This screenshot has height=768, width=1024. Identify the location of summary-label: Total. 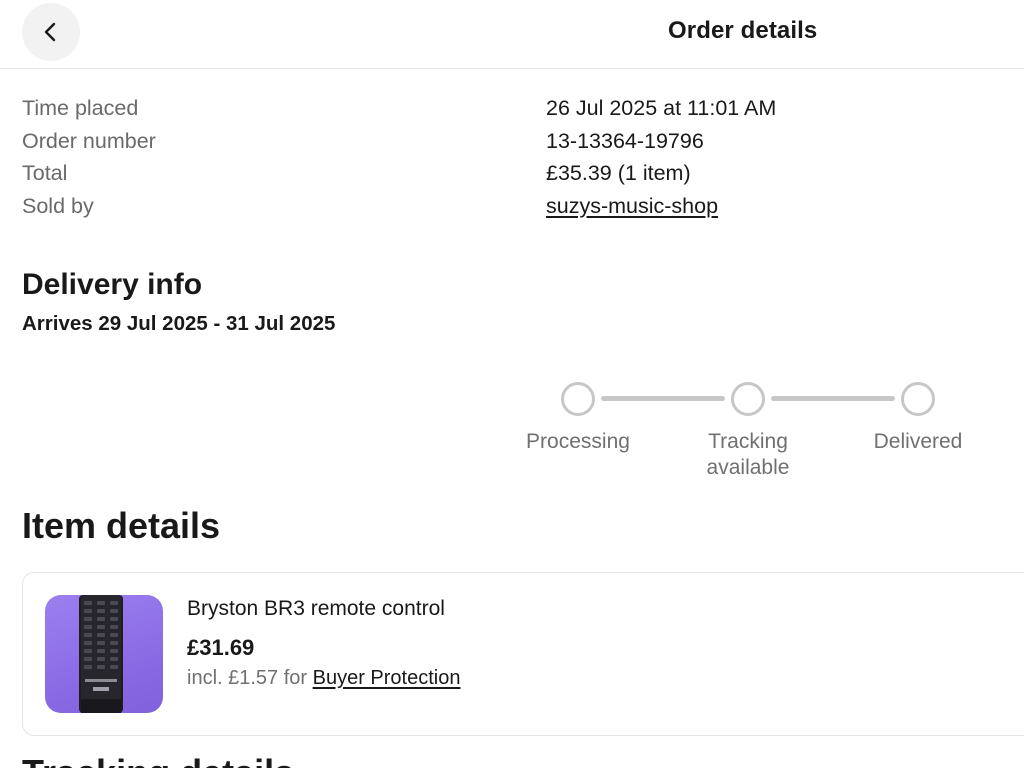
(45, 173).